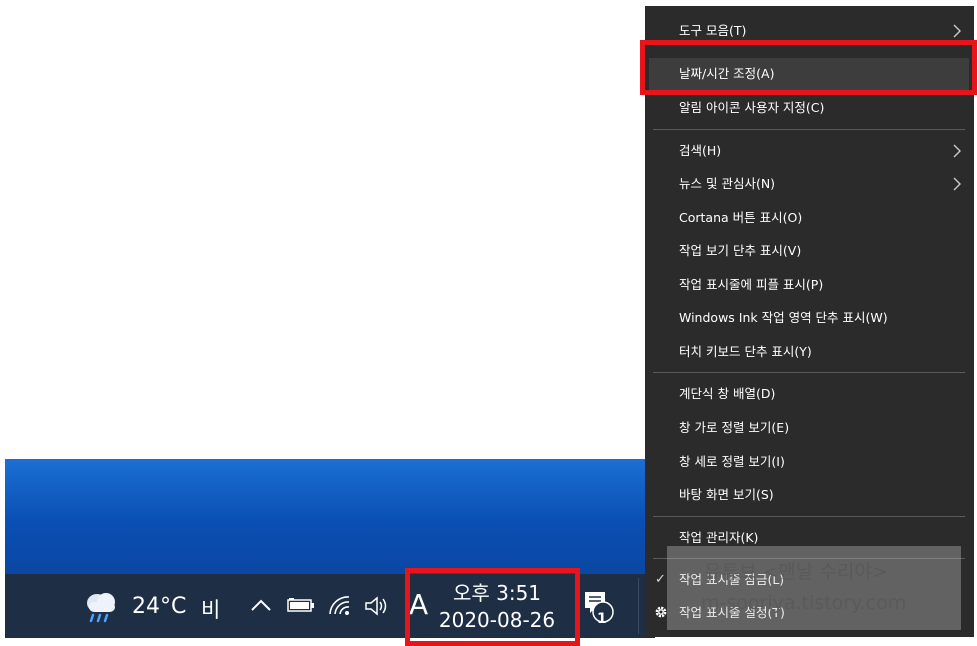 The height and width of the screenshot is (646, 977). Describe the element at coordinates (740, 250) in the screenshot. I see `menu-item-label: 작업 보기 단추 표시(V)` at that location.